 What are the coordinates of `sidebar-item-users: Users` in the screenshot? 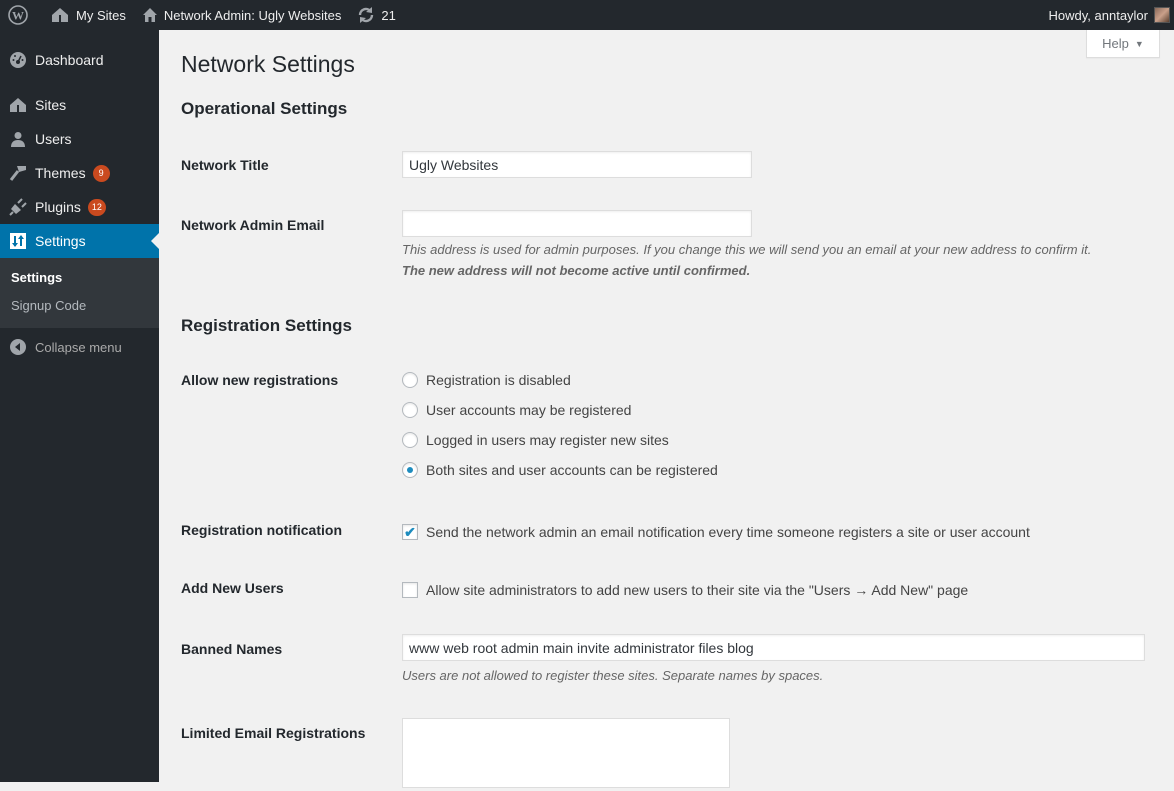 It's located at (79, 139).